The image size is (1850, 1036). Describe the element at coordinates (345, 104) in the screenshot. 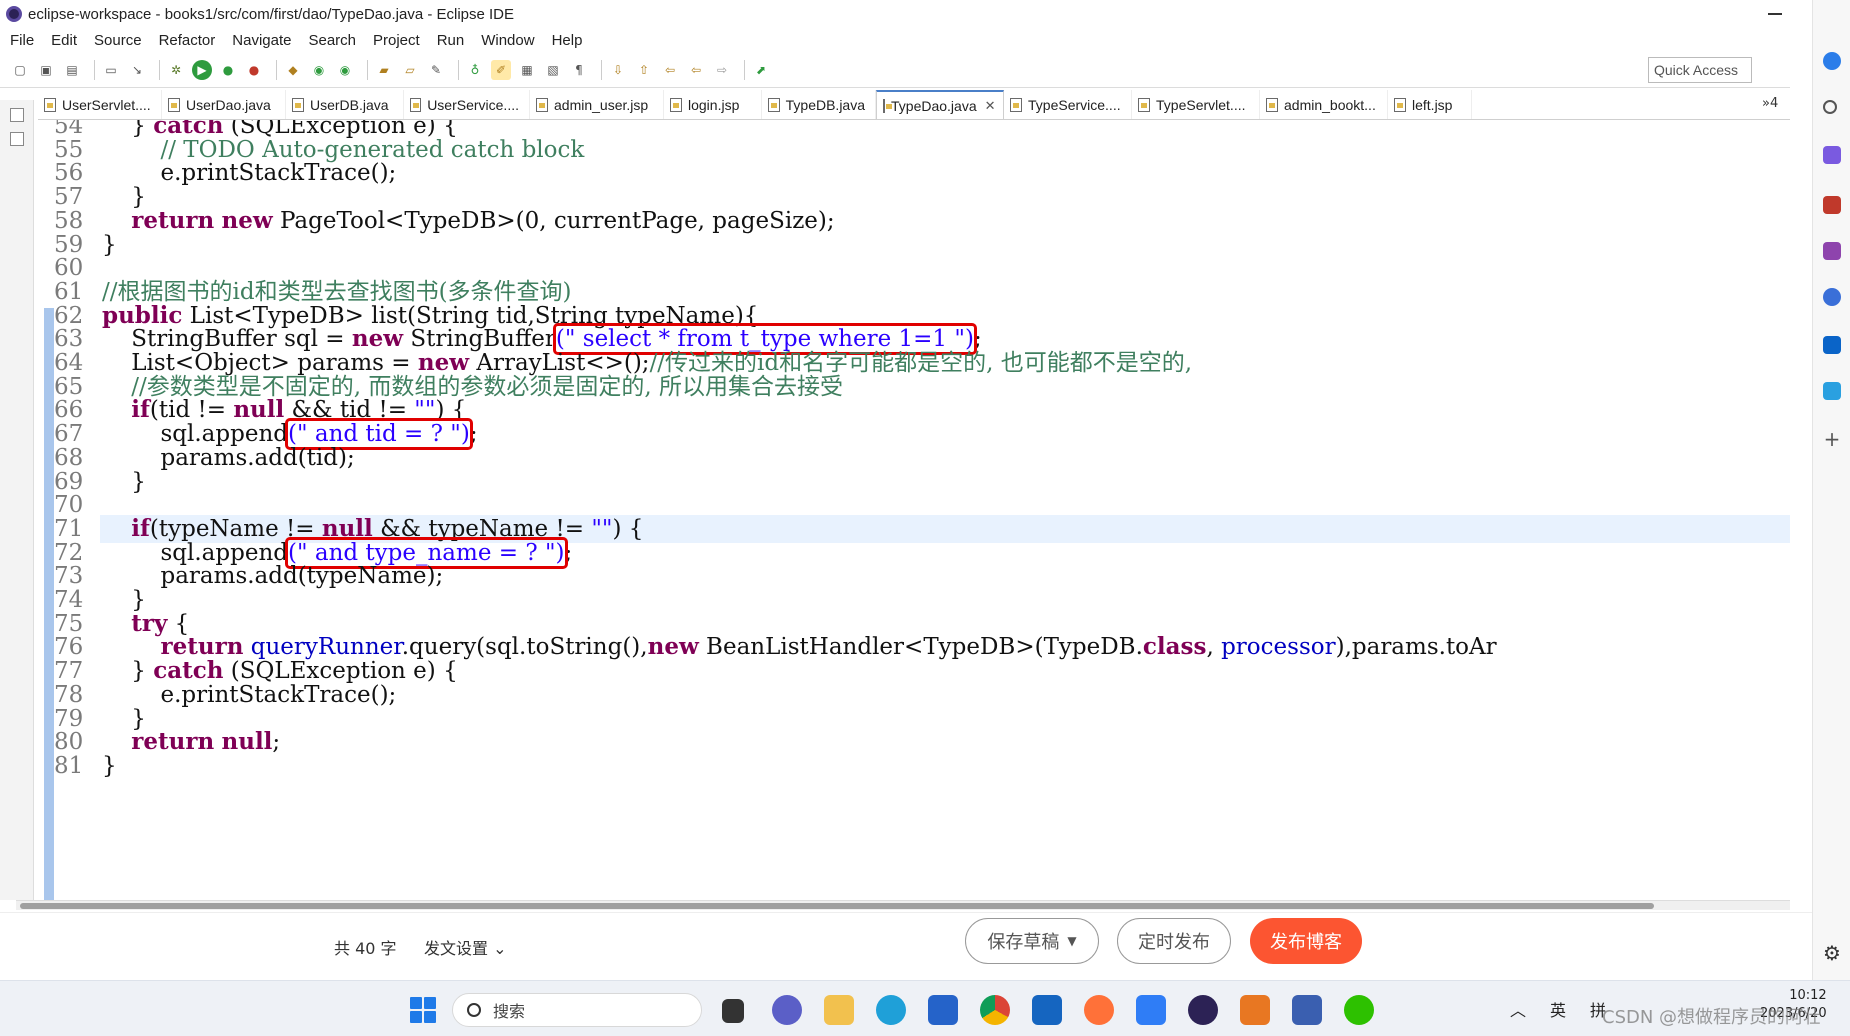

I see `editor-tab: UserDB.java` at that location.